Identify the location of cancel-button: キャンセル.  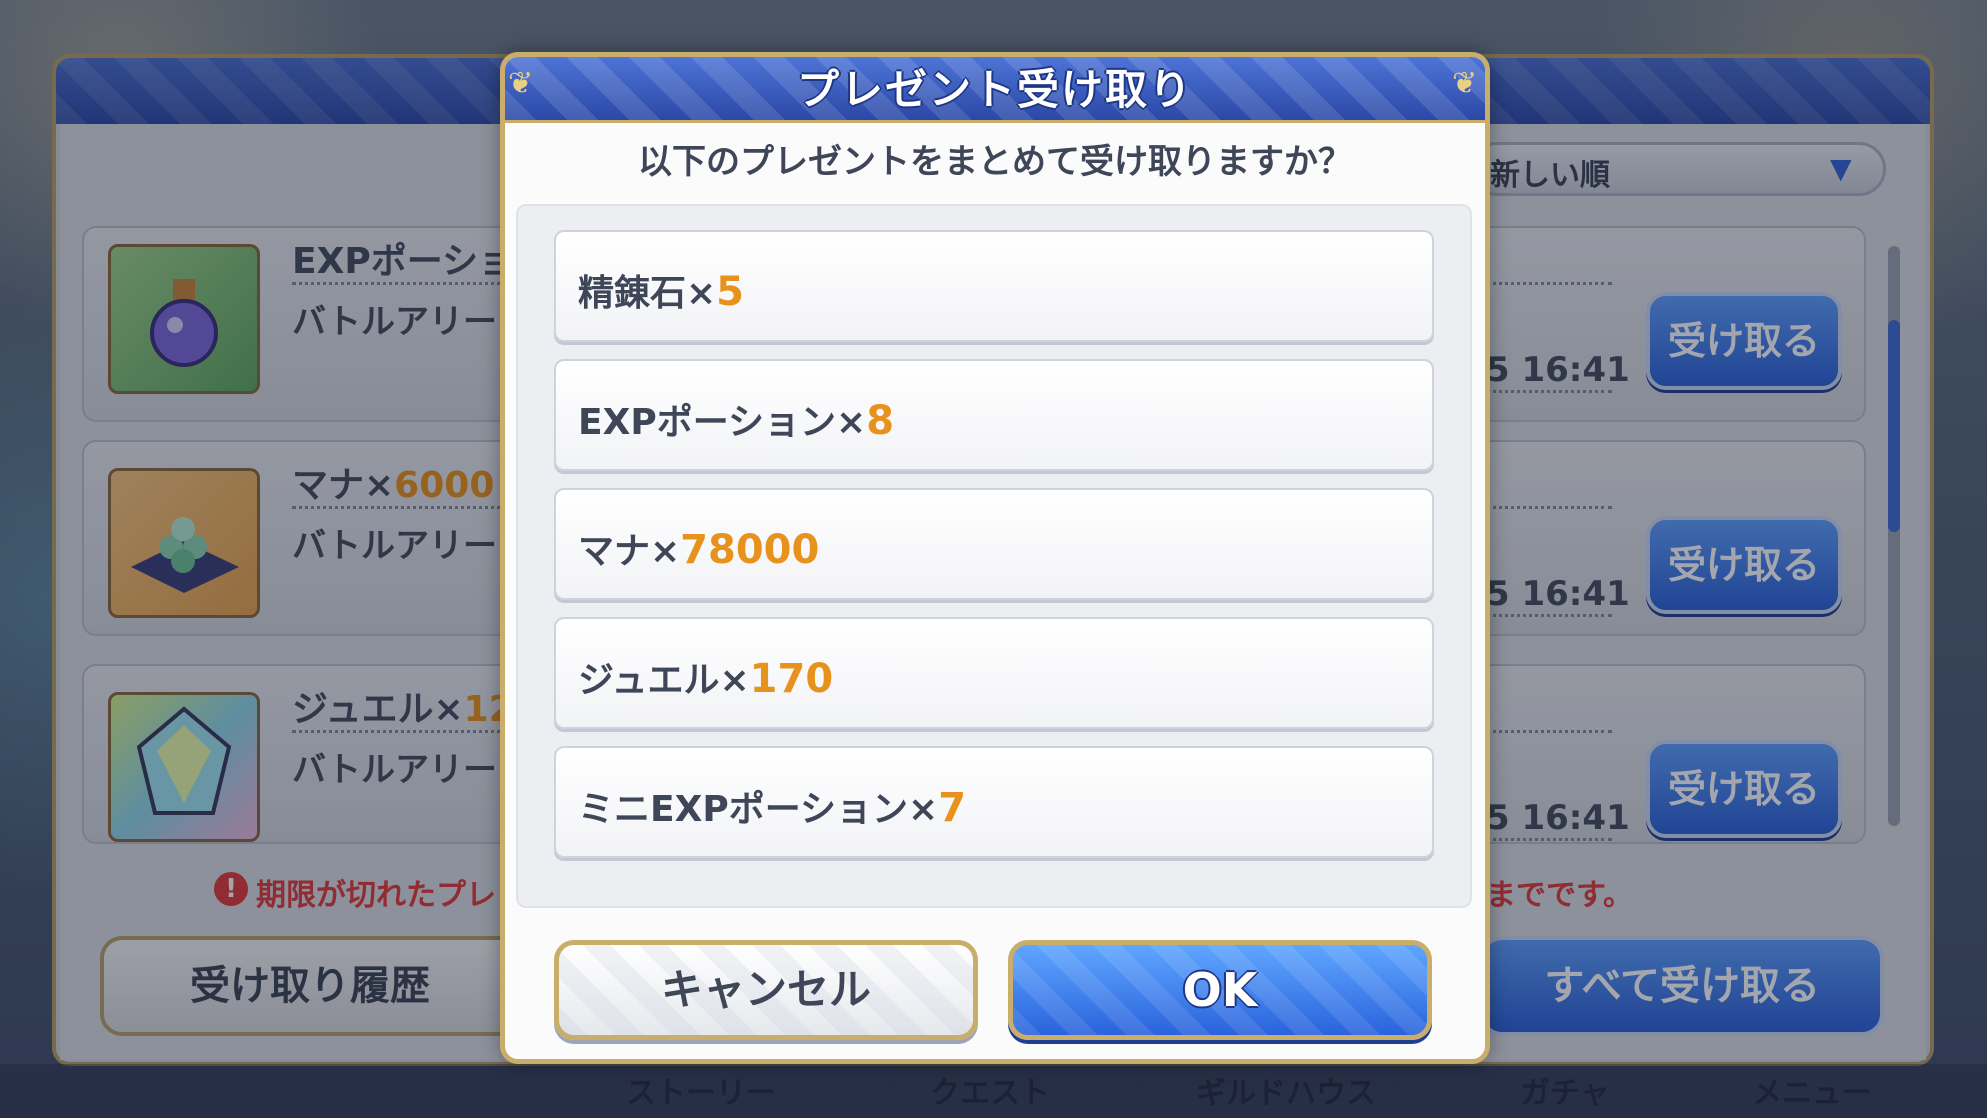
(766, 990).